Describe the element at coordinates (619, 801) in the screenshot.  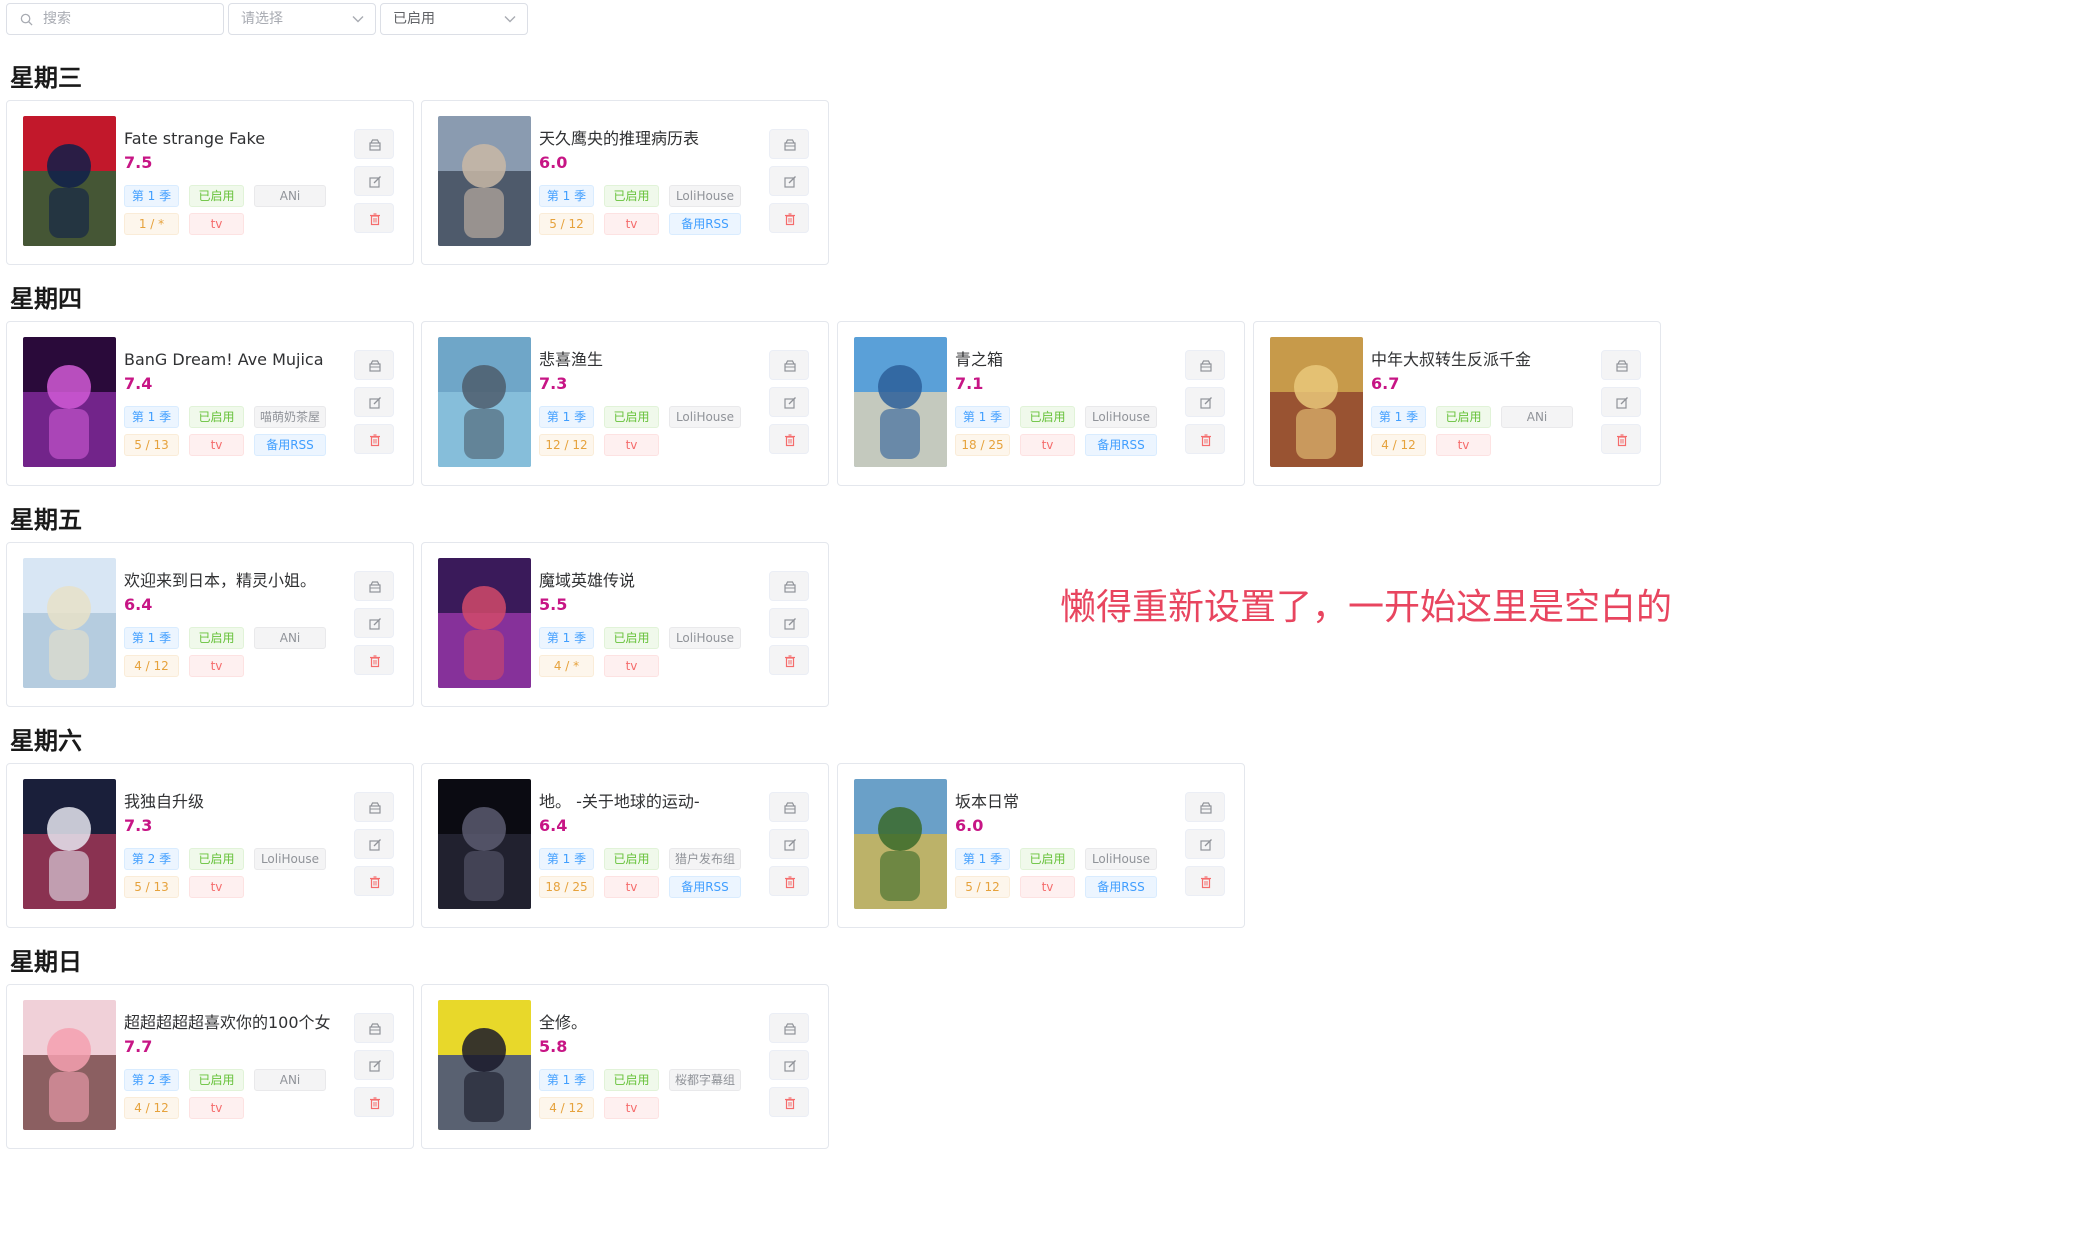
I see `anime-title: 地。 -关于地球的运动-` at that location.